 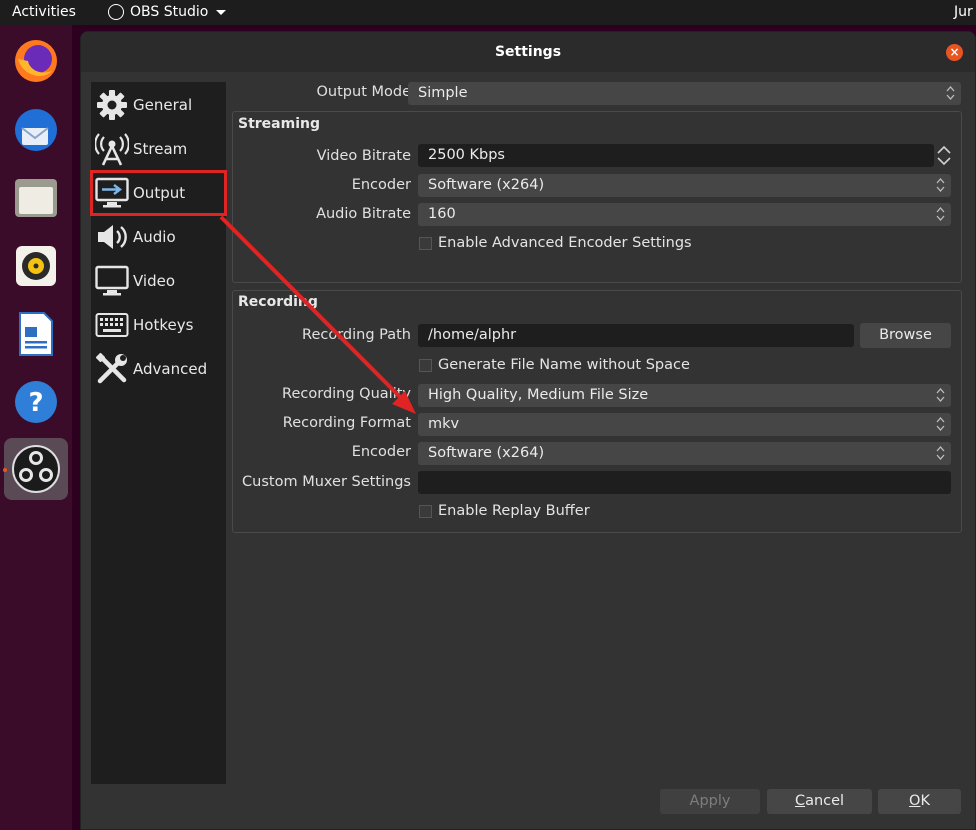 I want to click on sidebar-item-general: General, so click(x=158, y=105).